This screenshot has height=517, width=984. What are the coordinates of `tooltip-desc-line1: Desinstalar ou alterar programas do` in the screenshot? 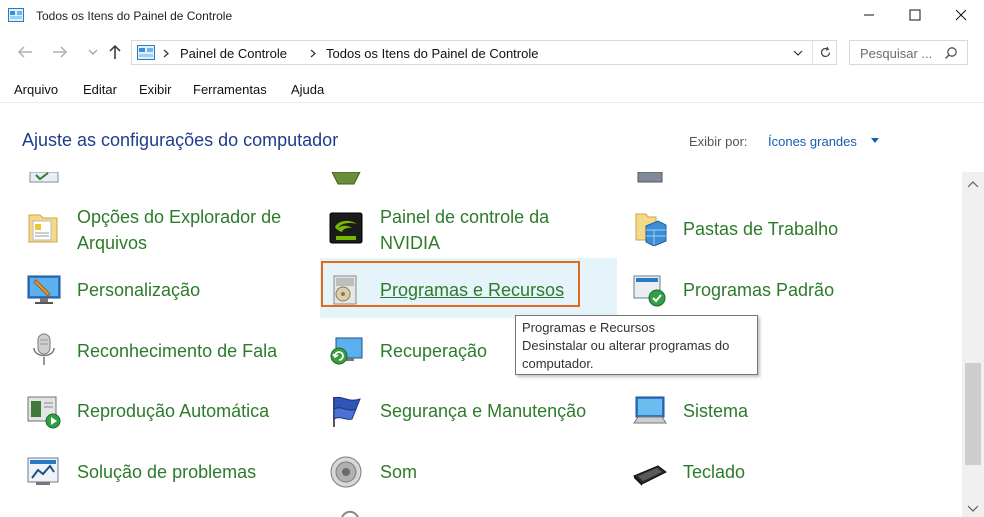 It's located at (626, 345).